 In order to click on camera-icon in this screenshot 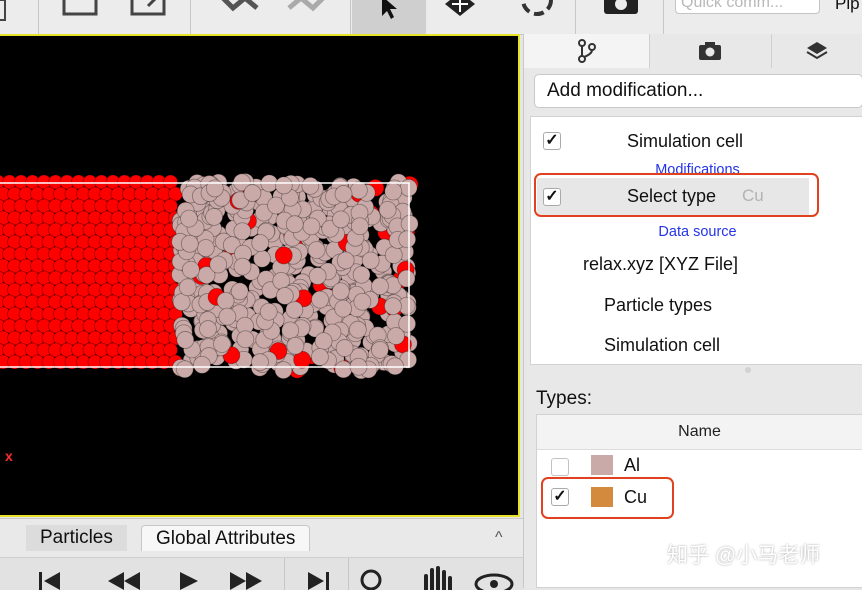, I will do `click(710, 51)`.